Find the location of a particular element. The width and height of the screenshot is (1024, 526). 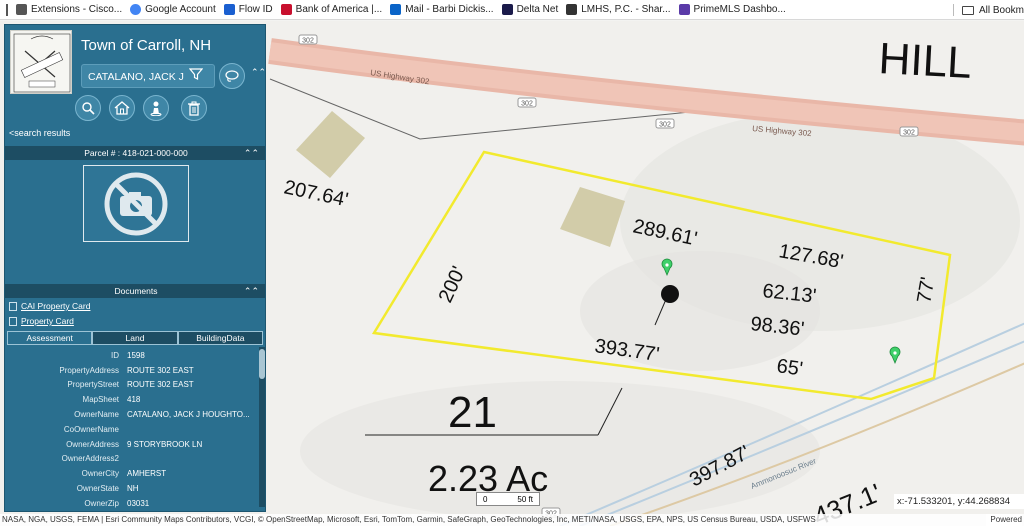

primemls-icon is located at coordinates (684, 9).